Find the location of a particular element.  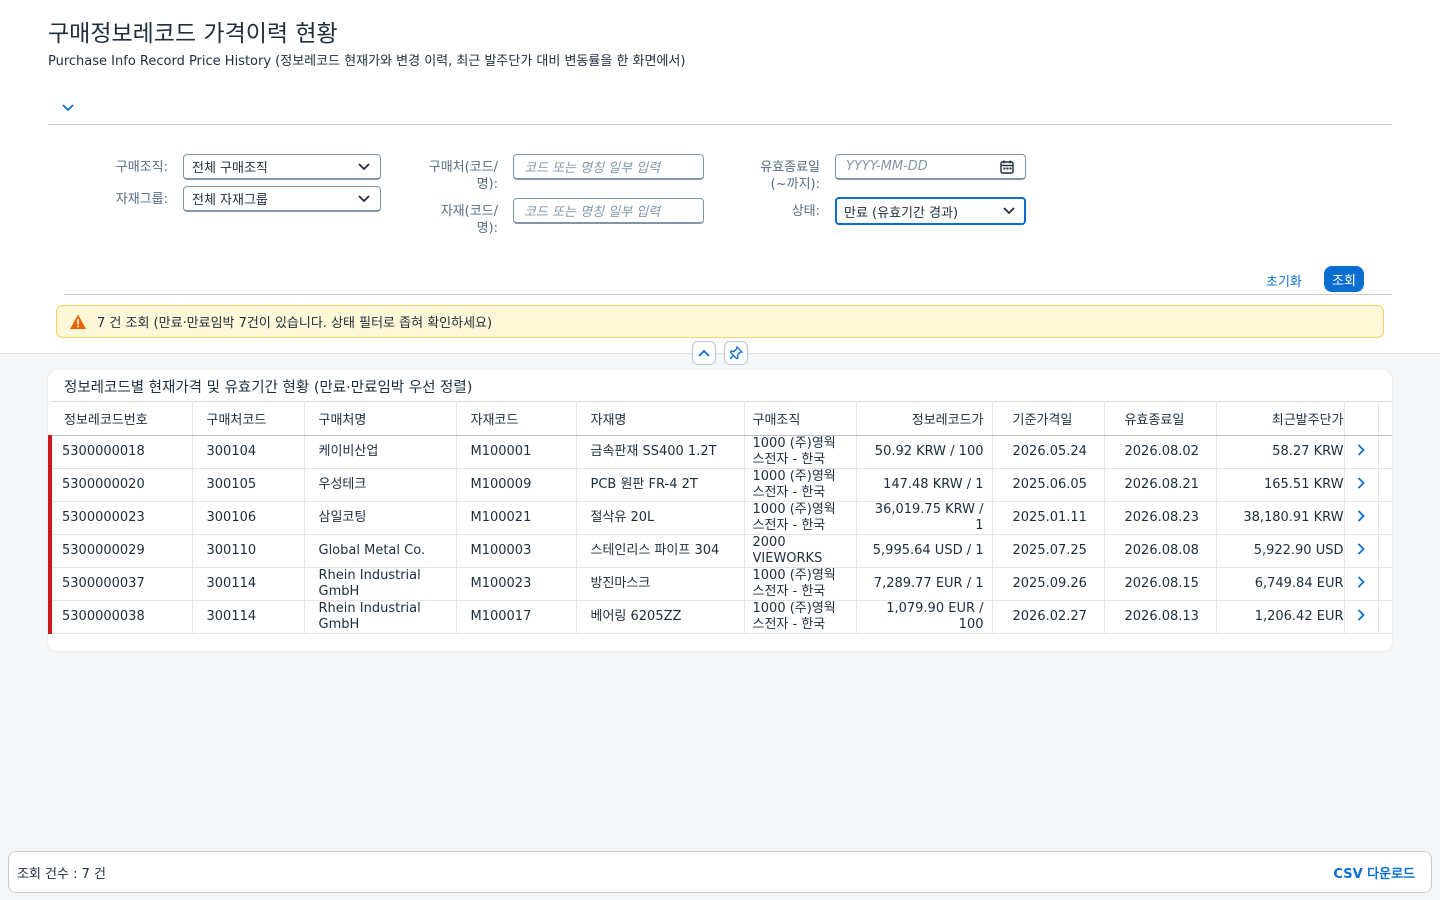

cell-price-date: 2026.05.24 is located at coordinates (1048, 452).